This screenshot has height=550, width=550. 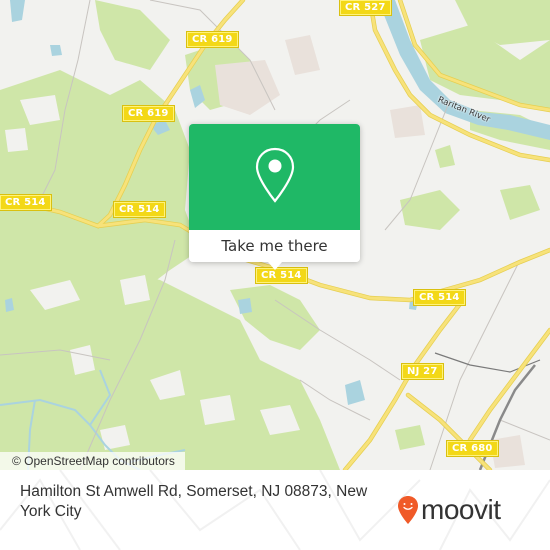 I want to click on map-pin-icon, so click(x=275, y=175).